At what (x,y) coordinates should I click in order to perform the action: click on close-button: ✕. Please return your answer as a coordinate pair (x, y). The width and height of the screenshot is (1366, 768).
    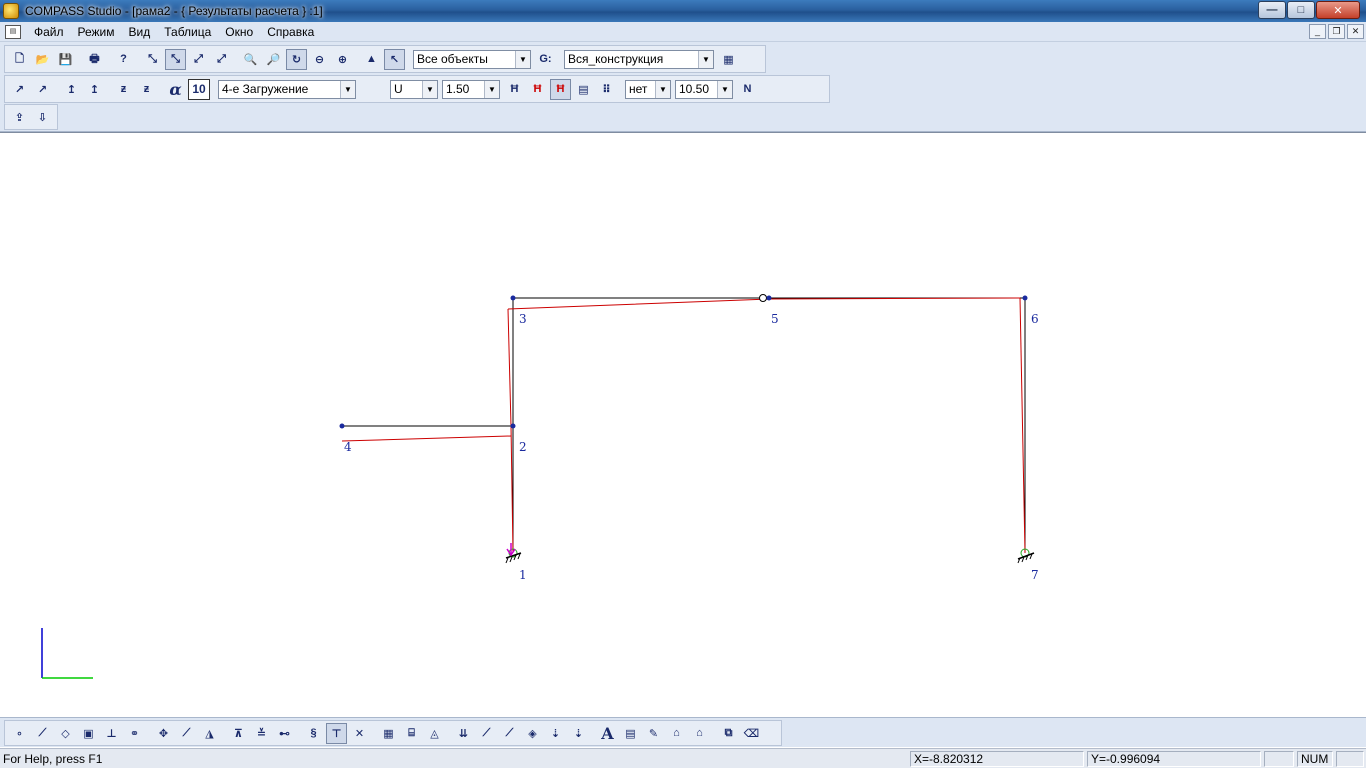
    Looking at the image, I should click on (1338, 10).